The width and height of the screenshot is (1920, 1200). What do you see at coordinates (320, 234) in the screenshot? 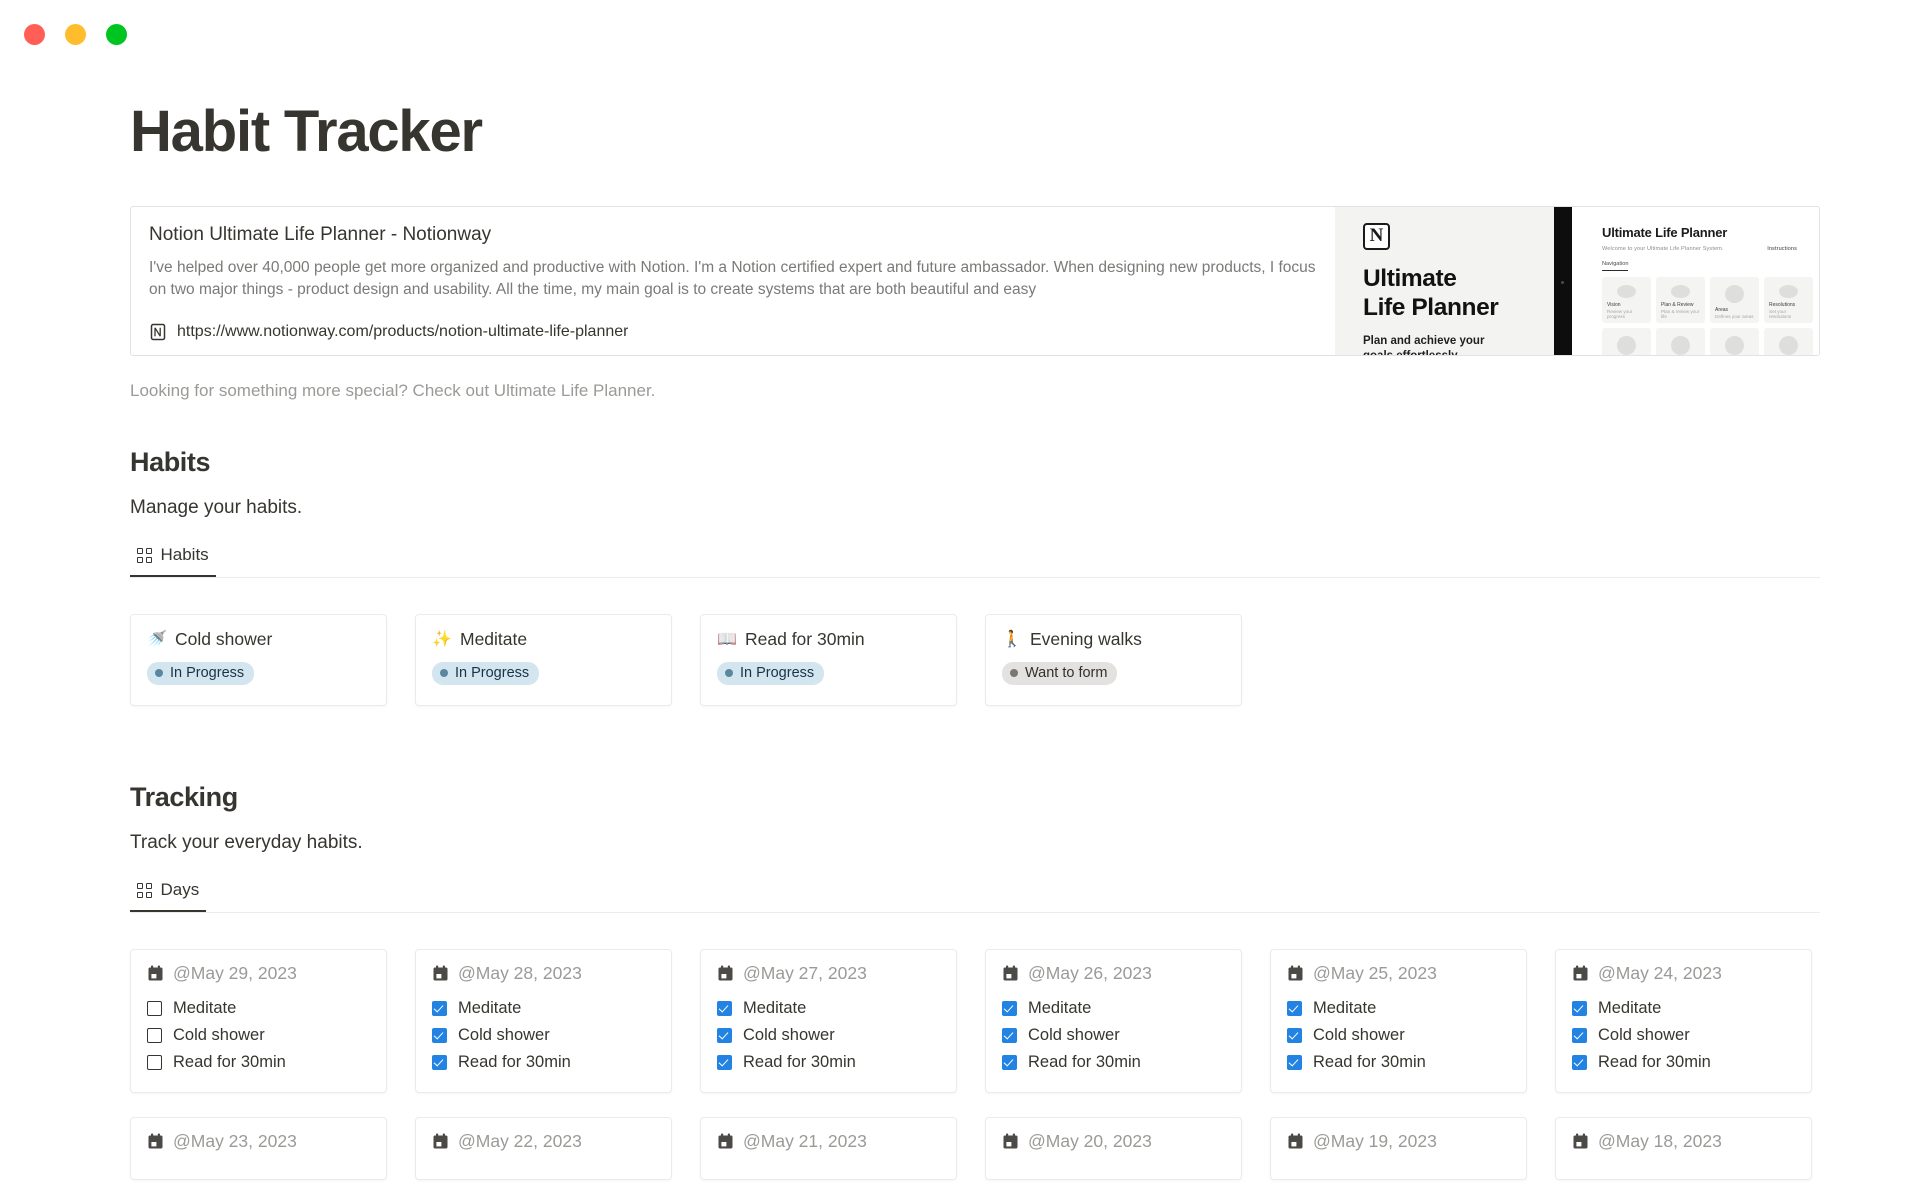
I see `bookmark-title: Notion Ultimate Life Planner - Notionway` at bounding box center [320, 234].